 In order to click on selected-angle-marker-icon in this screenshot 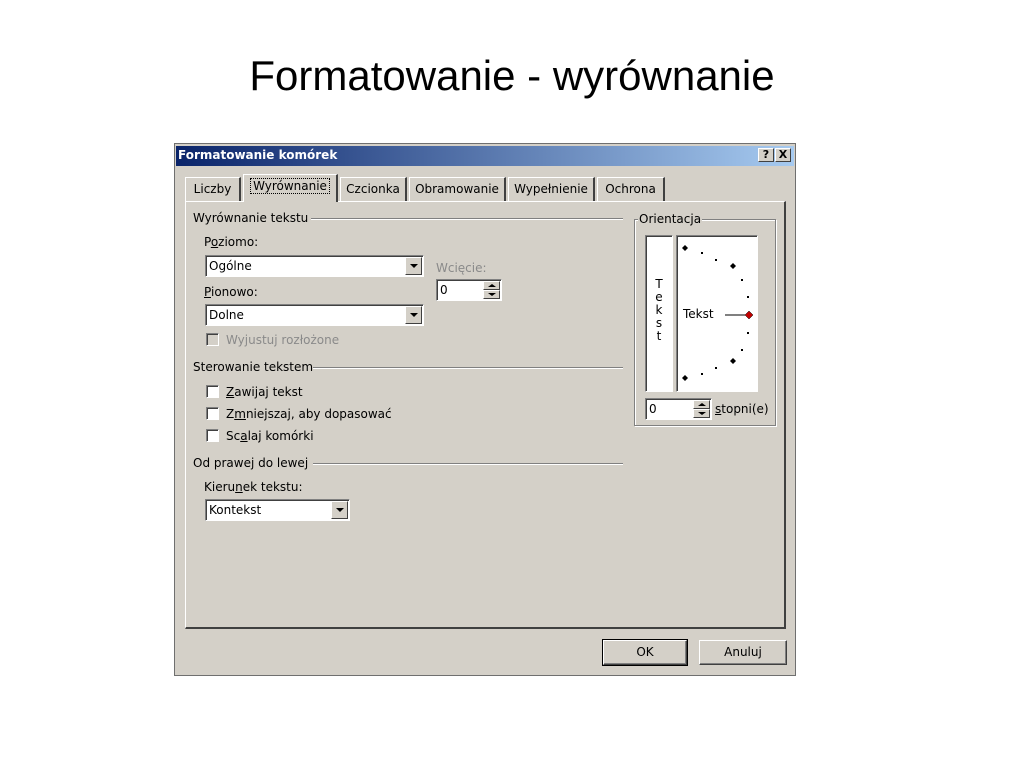, I will do `click(749, 315)`.